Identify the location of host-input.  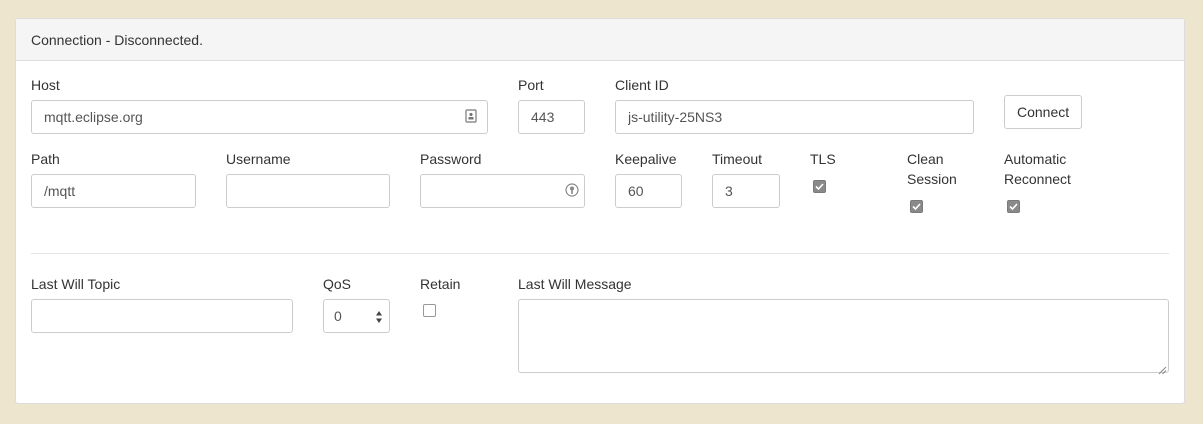
(259, 117).